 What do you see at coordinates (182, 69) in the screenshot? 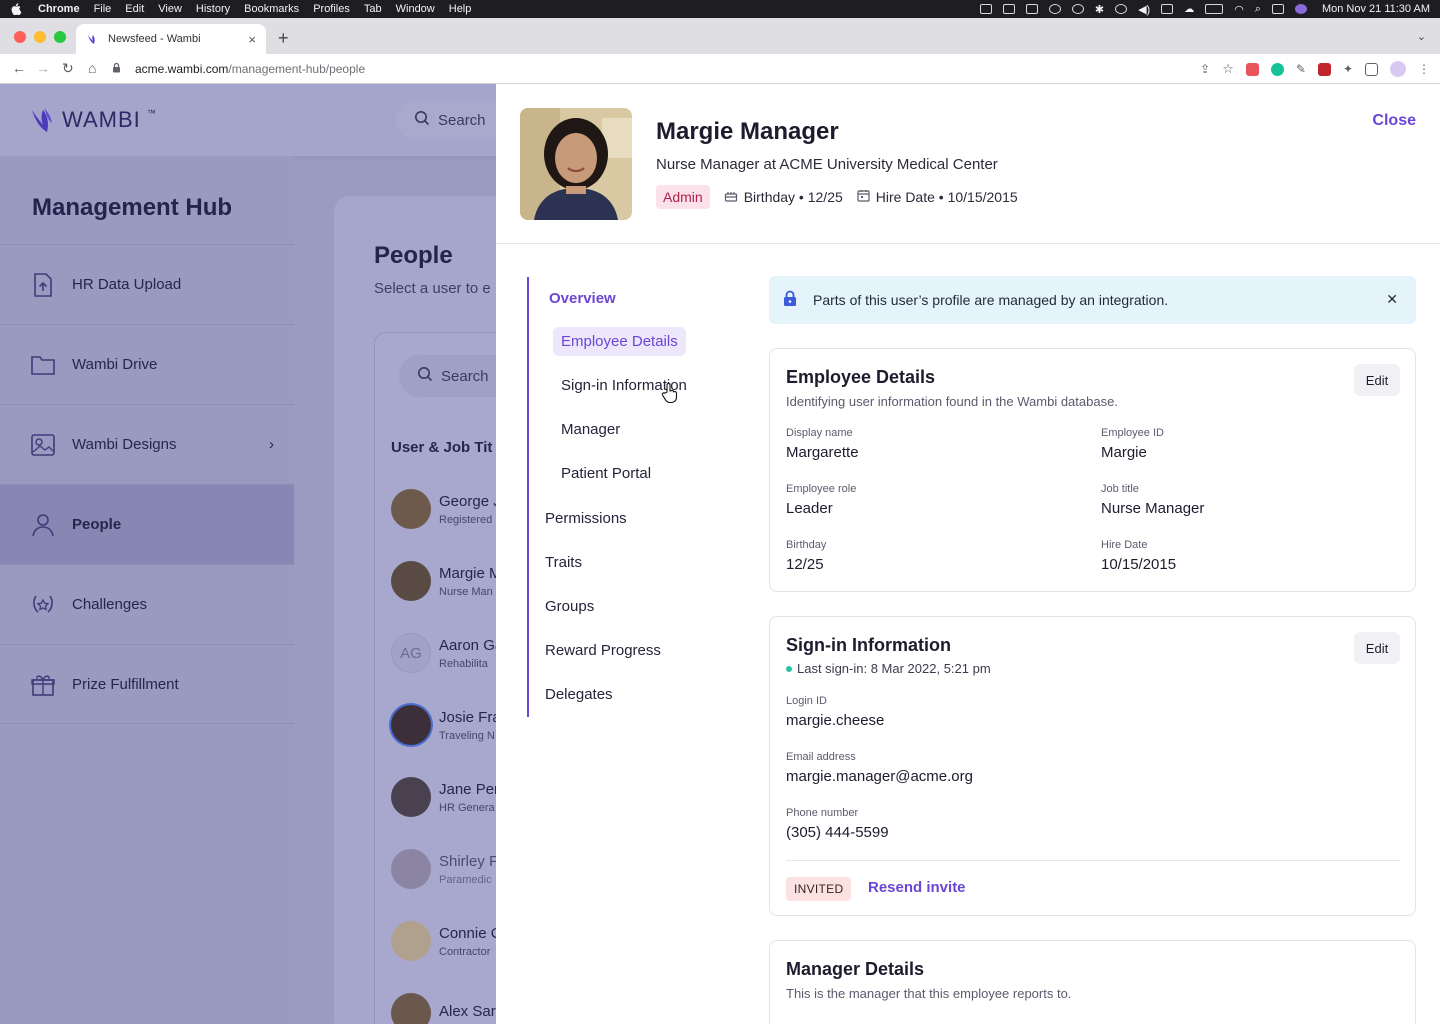
I see `url-host: acme.wambi.com` at bounding box center [182, 69].